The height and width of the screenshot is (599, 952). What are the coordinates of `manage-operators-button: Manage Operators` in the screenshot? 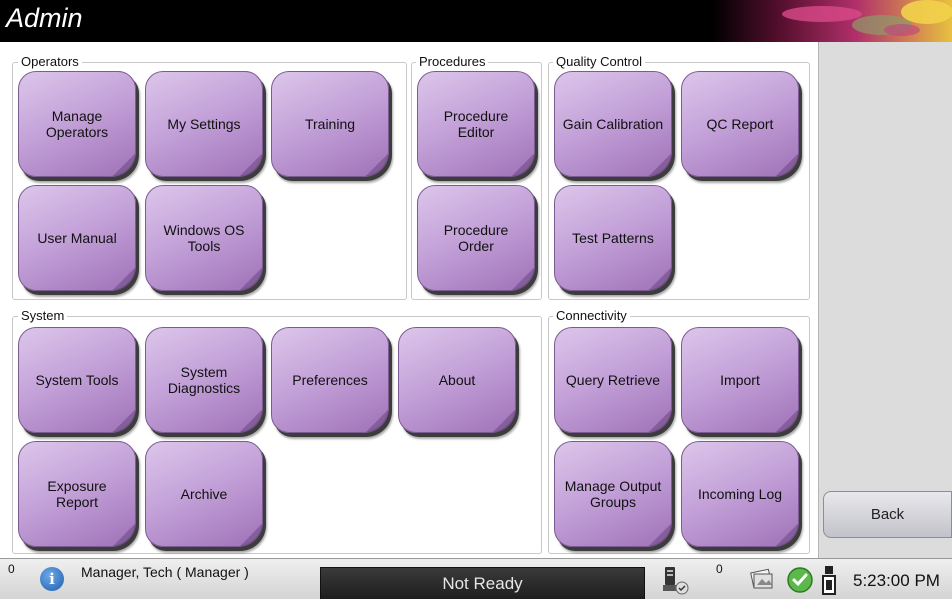 It's located at (77, 124).